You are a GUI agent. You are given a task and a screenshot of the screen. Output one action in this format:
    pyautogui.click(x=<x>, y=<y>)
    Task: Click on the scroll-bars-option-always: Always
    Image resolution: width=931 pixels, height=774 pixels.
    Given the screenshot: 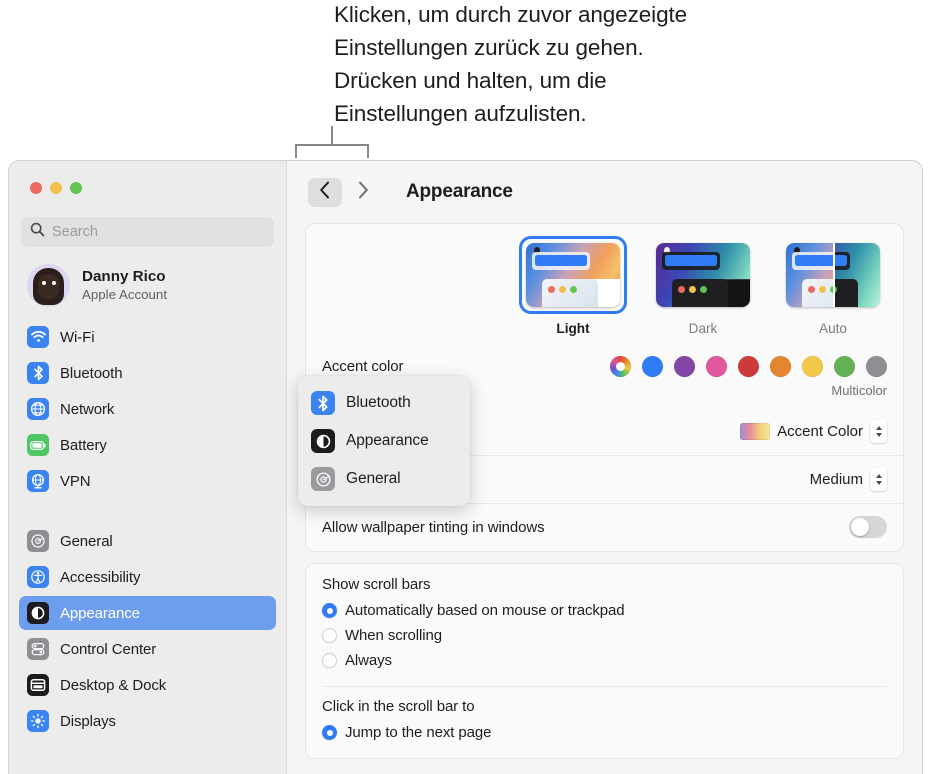 What is the action you would take?
    pyautogui.click(x=604, y=660)
    